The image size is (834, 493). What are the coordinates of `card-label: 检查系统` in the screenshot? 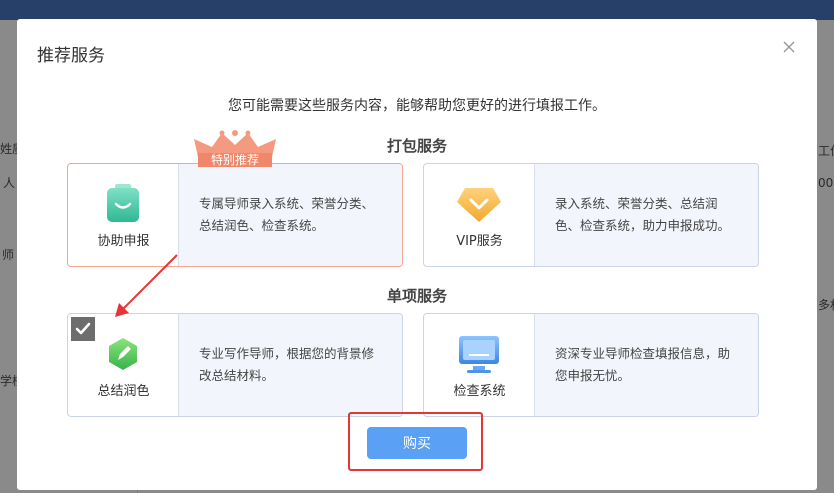 It's located at (479, 391).